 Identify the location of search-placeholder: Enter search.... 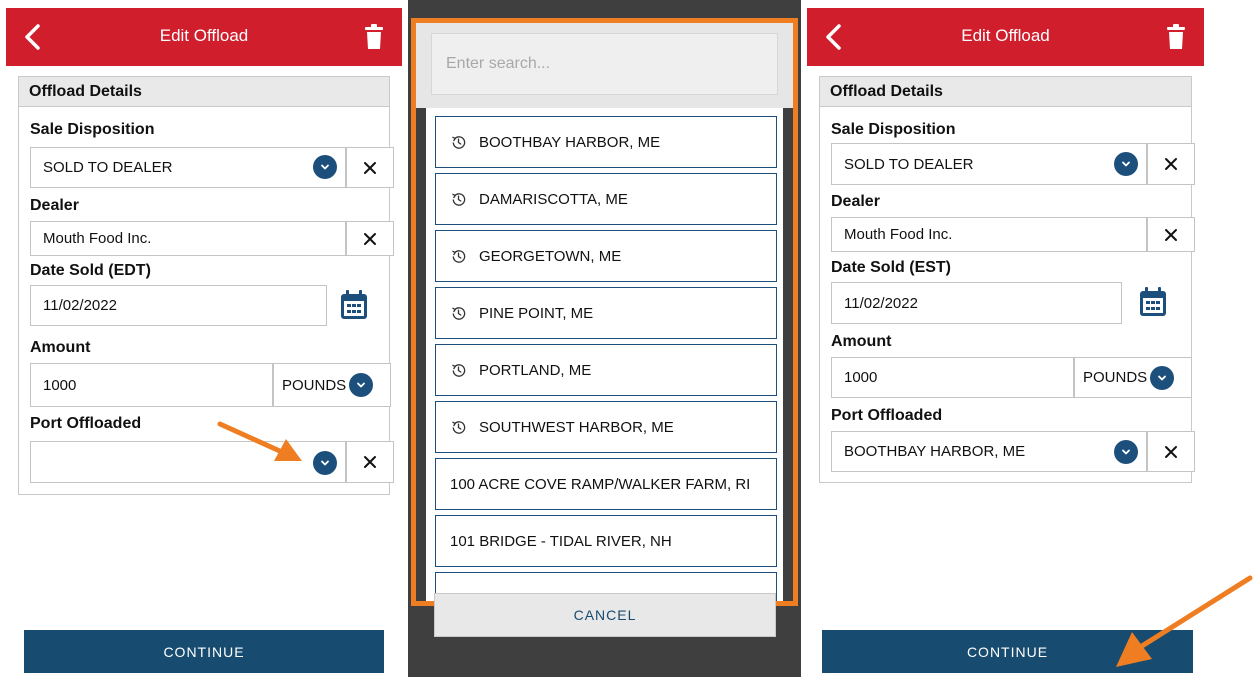
(498, 63).